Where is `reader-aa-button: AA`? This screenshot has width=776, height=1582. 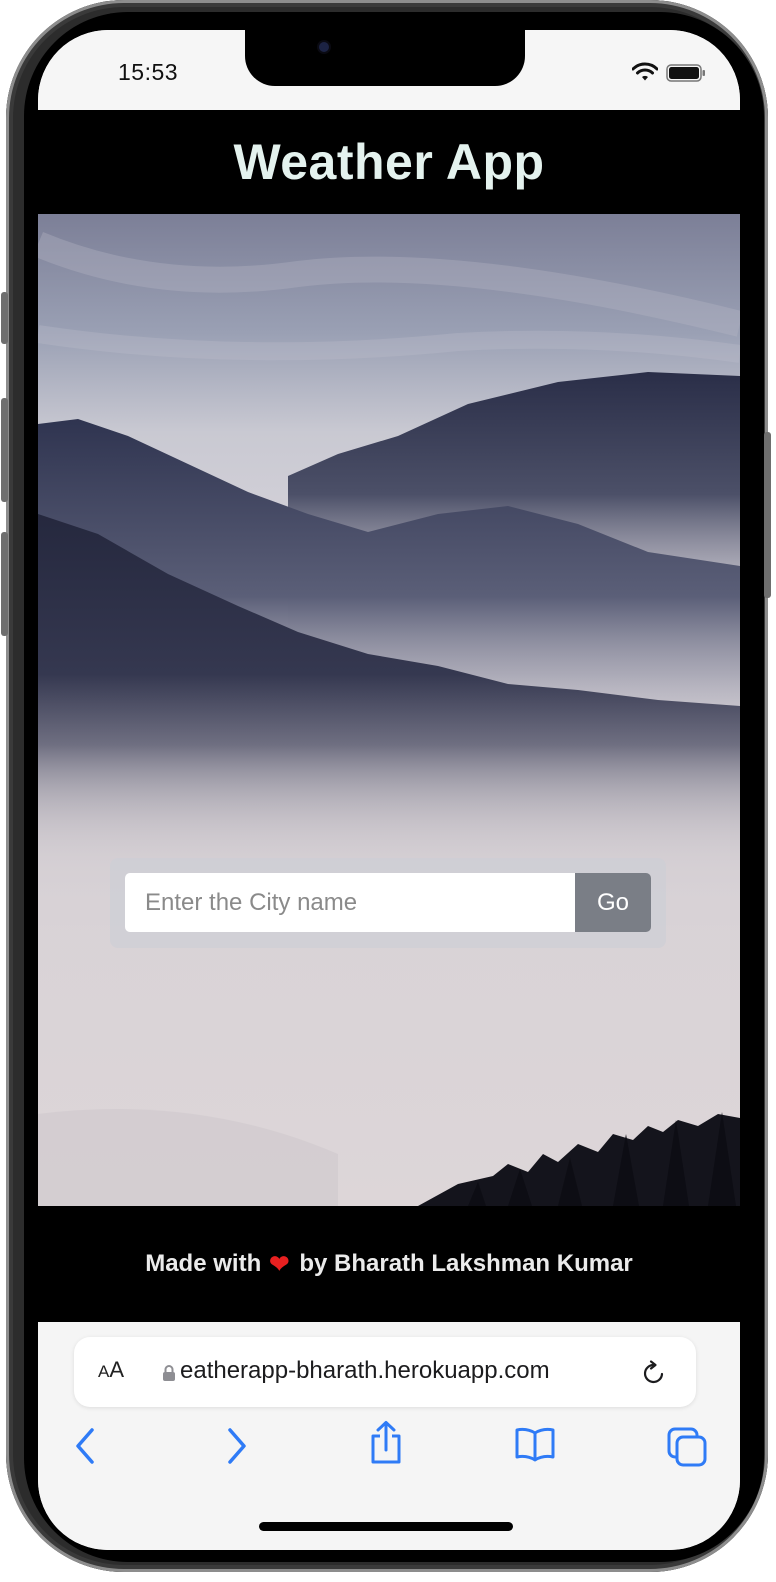 reader-aa-button: AA is located at coordinates (111, 1370).